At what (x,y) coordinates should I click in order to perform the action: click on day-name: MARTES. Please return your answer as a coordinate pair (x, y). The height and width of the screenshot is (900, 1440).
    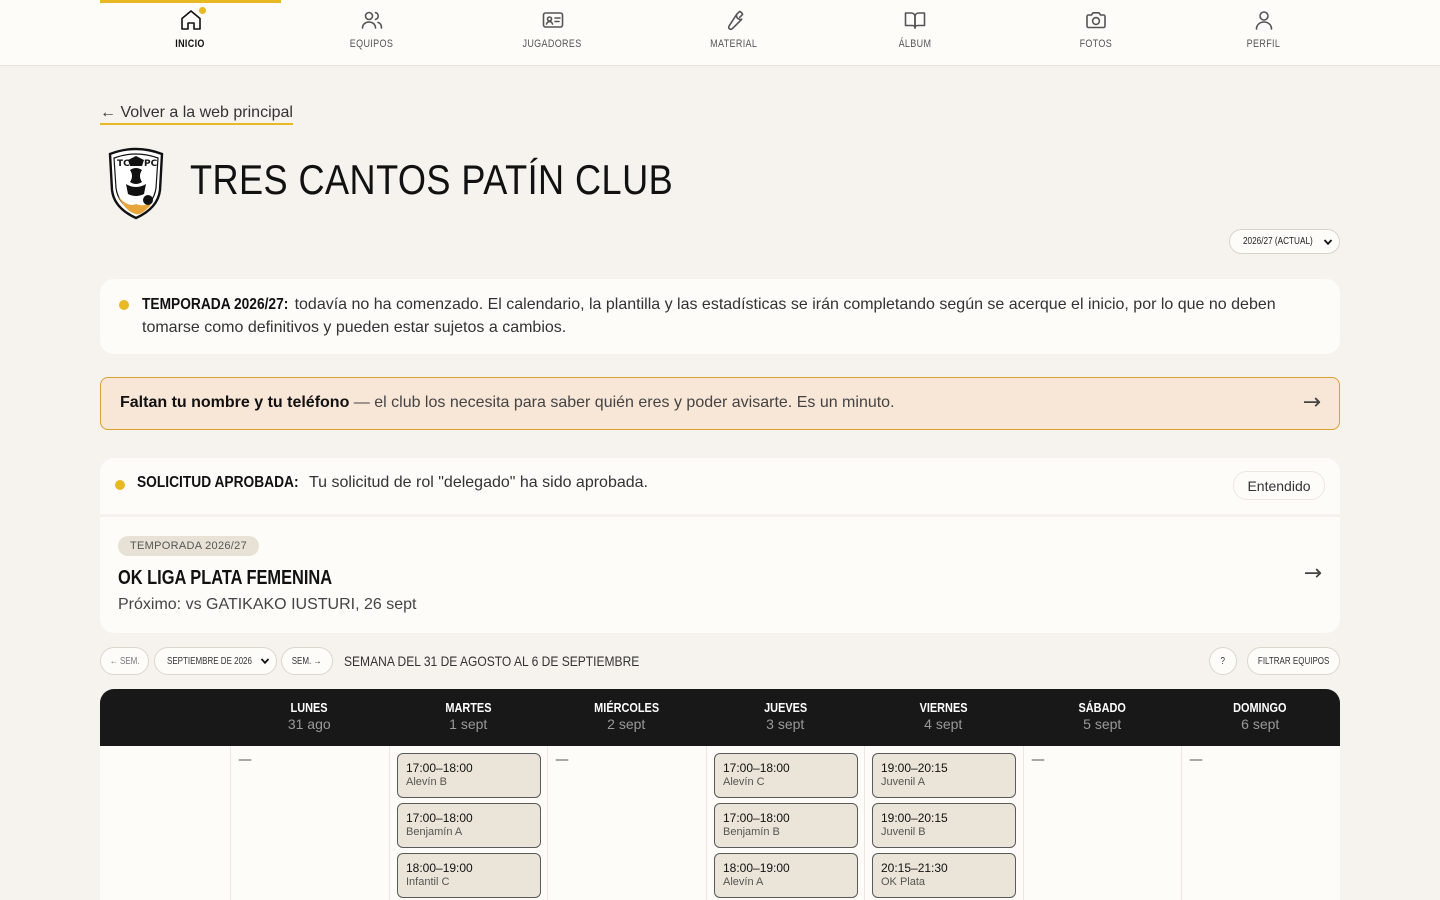
    Looking at the image, I should click on (468, 707).